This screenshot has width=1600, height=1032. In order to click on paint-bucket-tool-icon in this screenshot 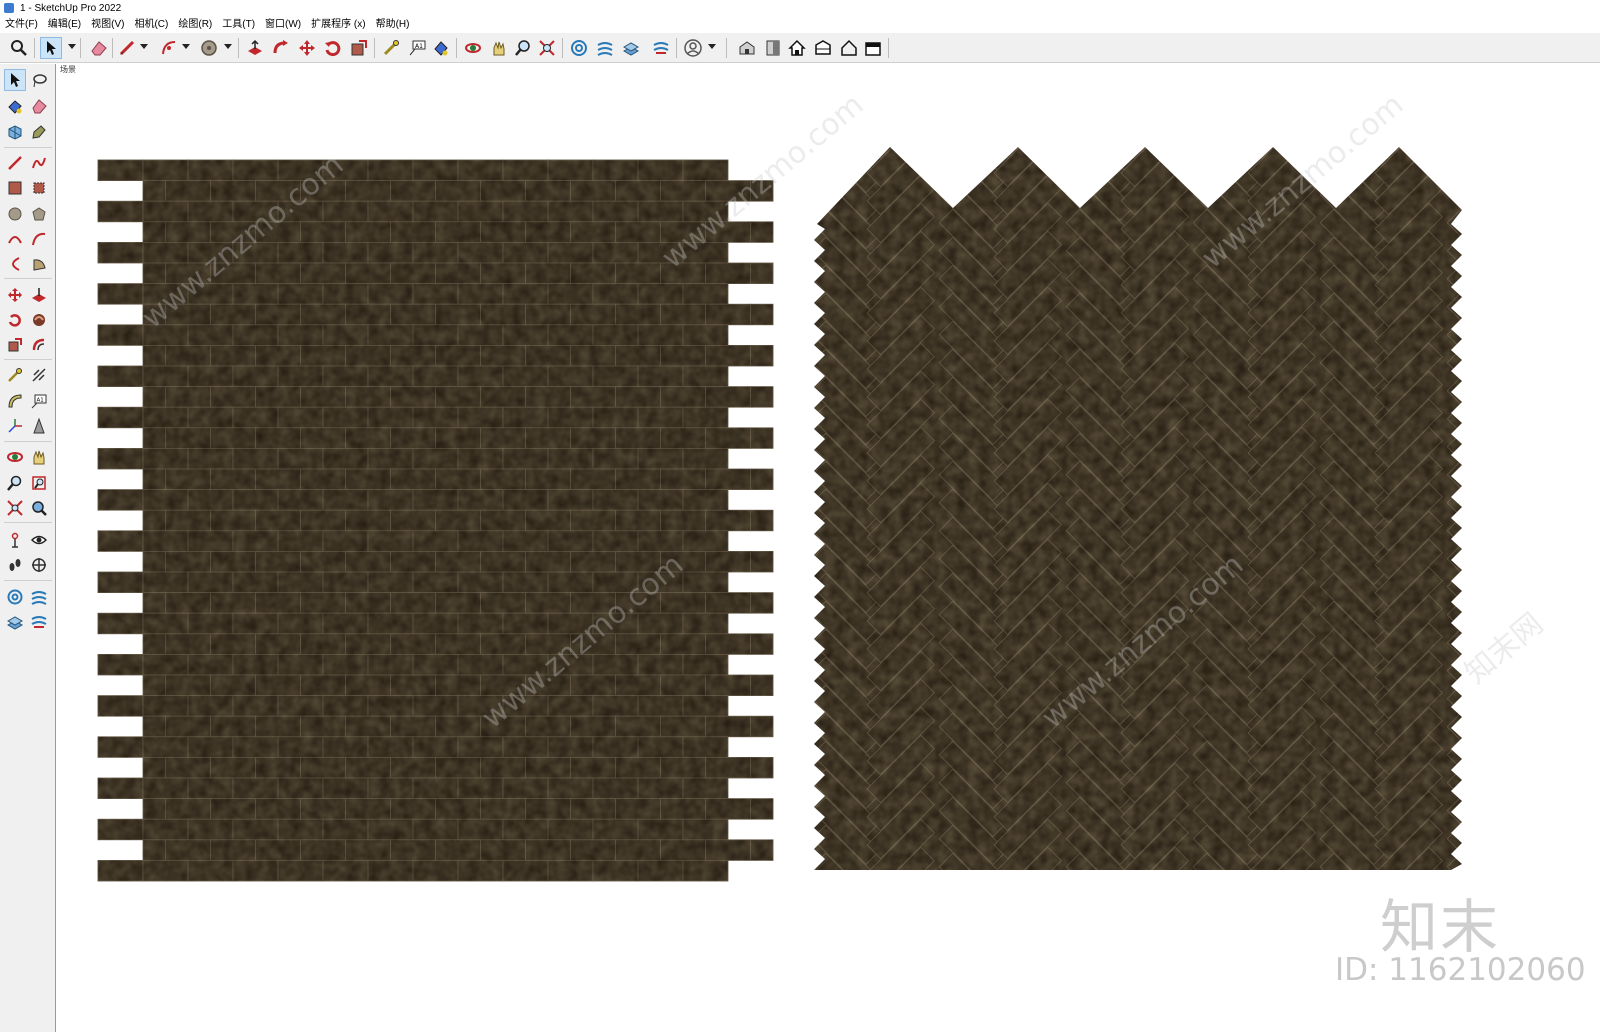, I will do `click(15, 106)`.